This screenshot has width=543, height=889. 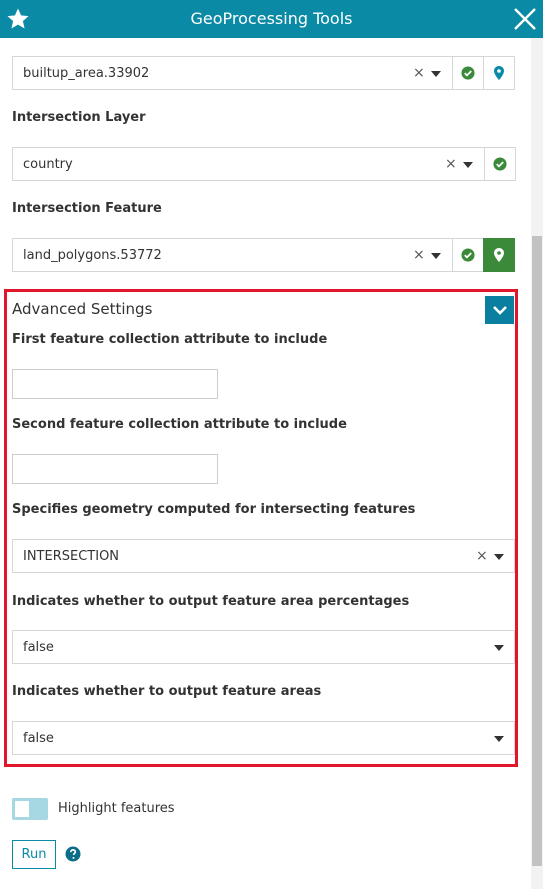 What do you see at coordinates (263, 738) in the screenshot?
I see `areas-select: false` at bounding box center [263, 738].